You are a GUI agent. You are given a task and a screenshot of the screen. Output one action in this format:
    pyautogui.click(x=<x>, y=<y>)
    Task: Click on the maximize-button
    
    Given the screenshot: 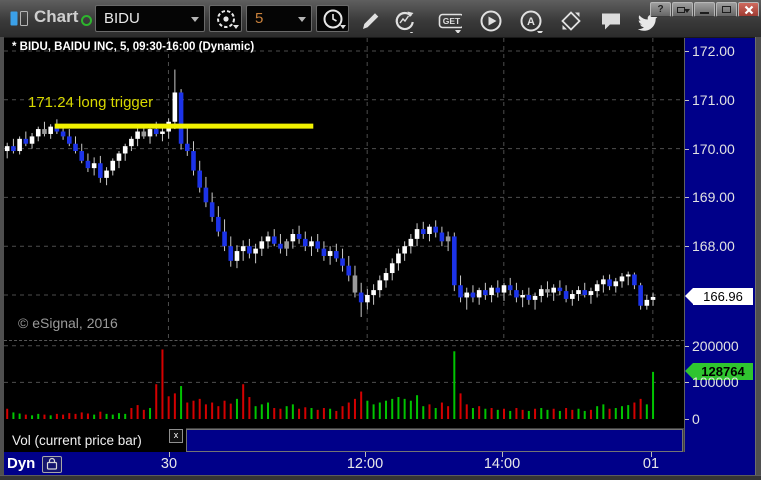 What is the action you would take?
    pyautogui.click(x=726, y=9)
    